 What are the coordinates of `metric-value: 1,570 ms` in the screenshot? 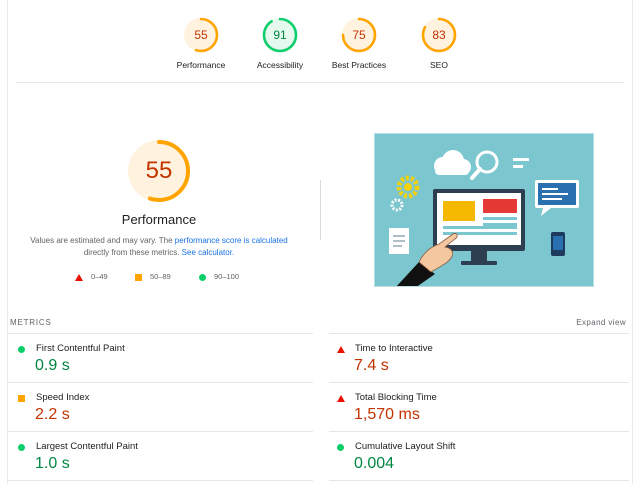 It's located at (387, 414).